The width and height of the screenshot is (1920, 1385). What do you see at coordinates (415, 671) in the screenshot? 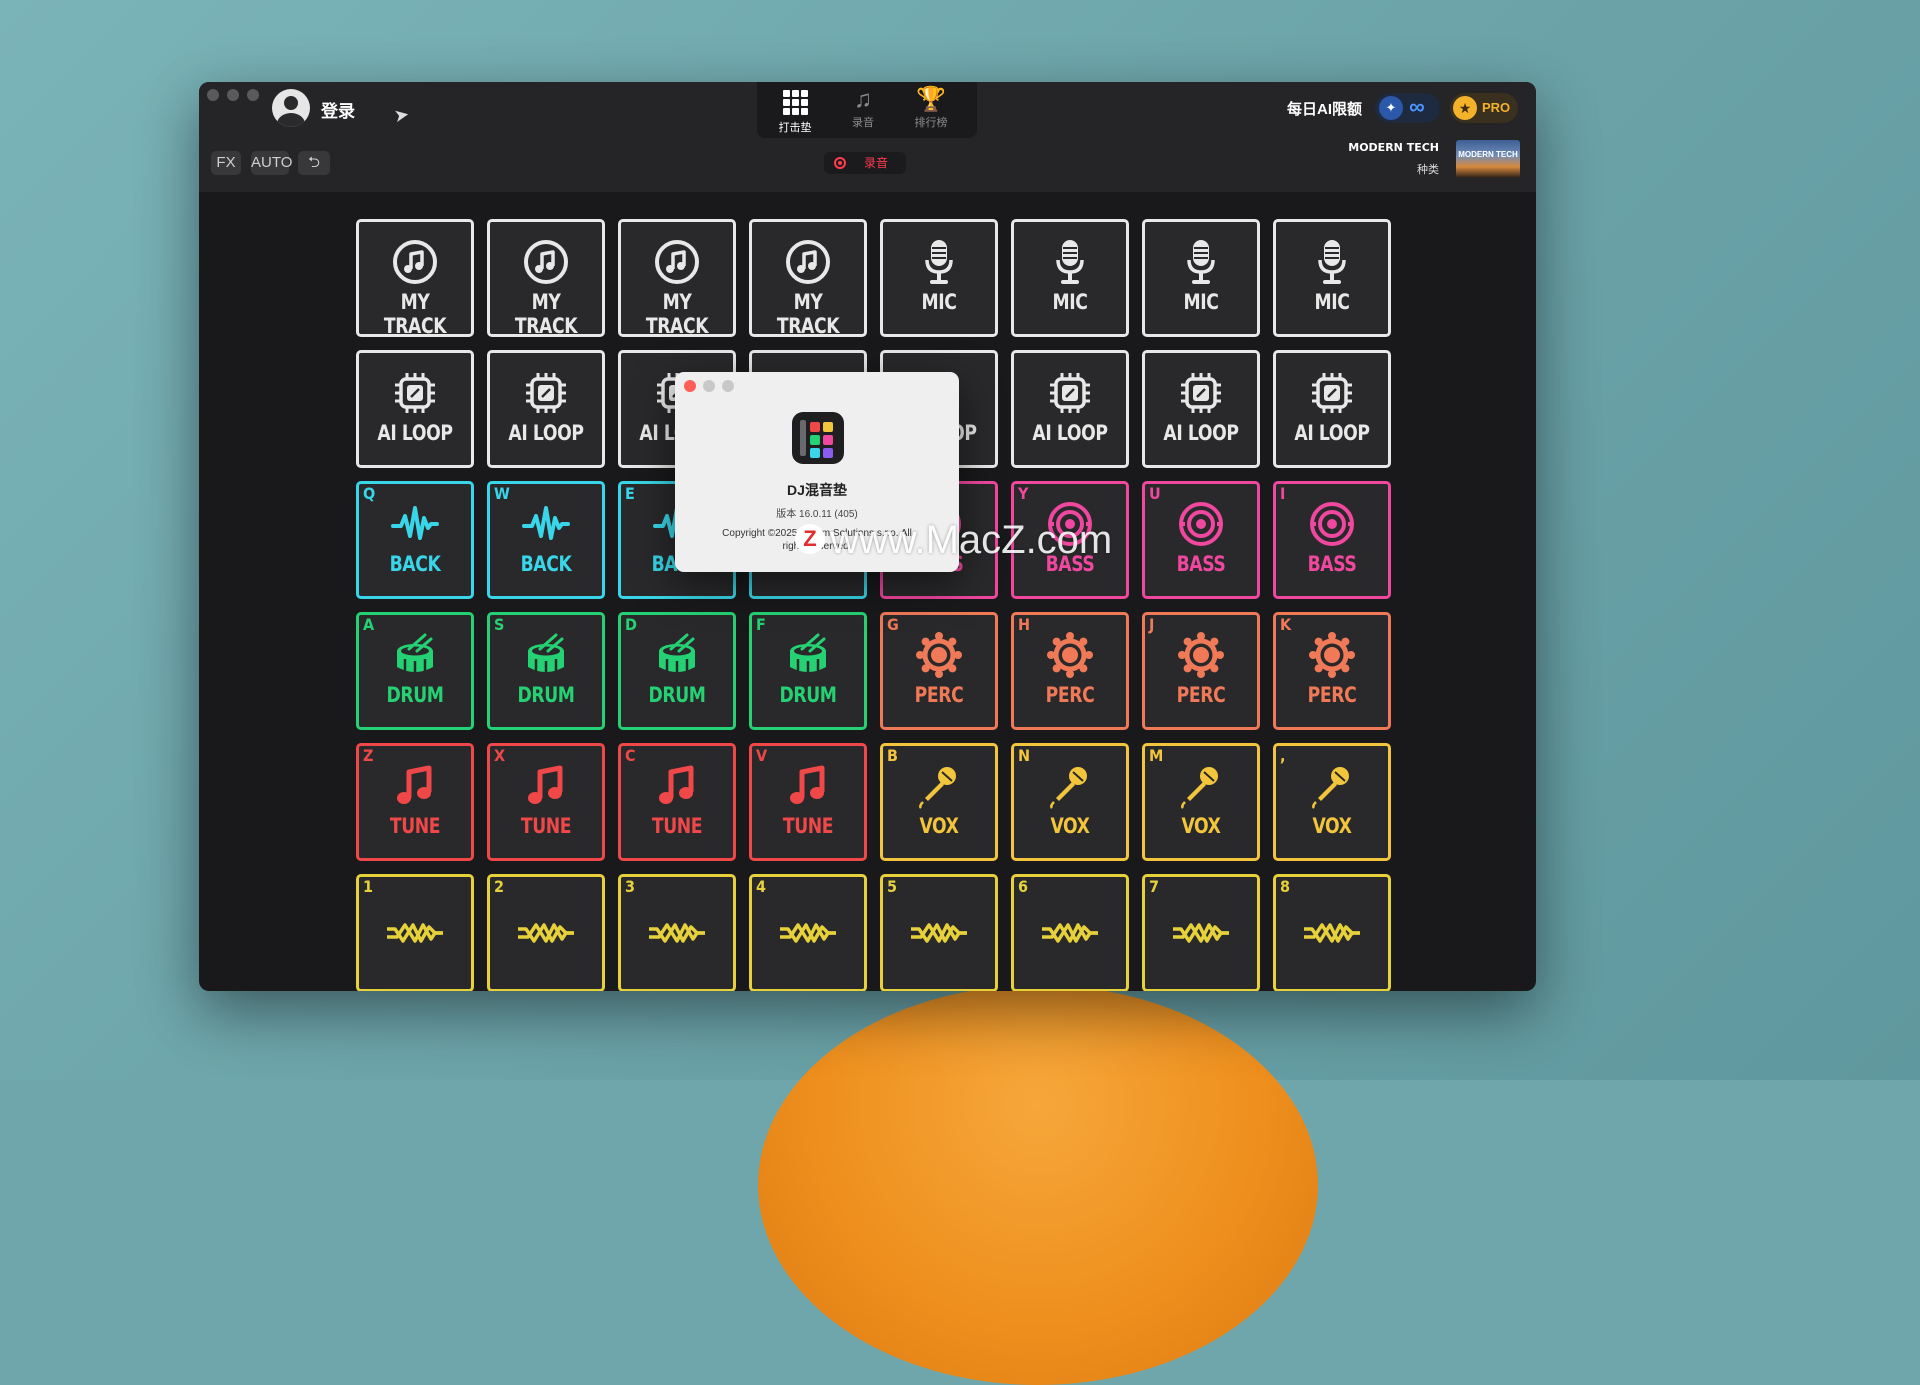
I see `pad-key-a: A DRUM` at bounding box center [415, 671].